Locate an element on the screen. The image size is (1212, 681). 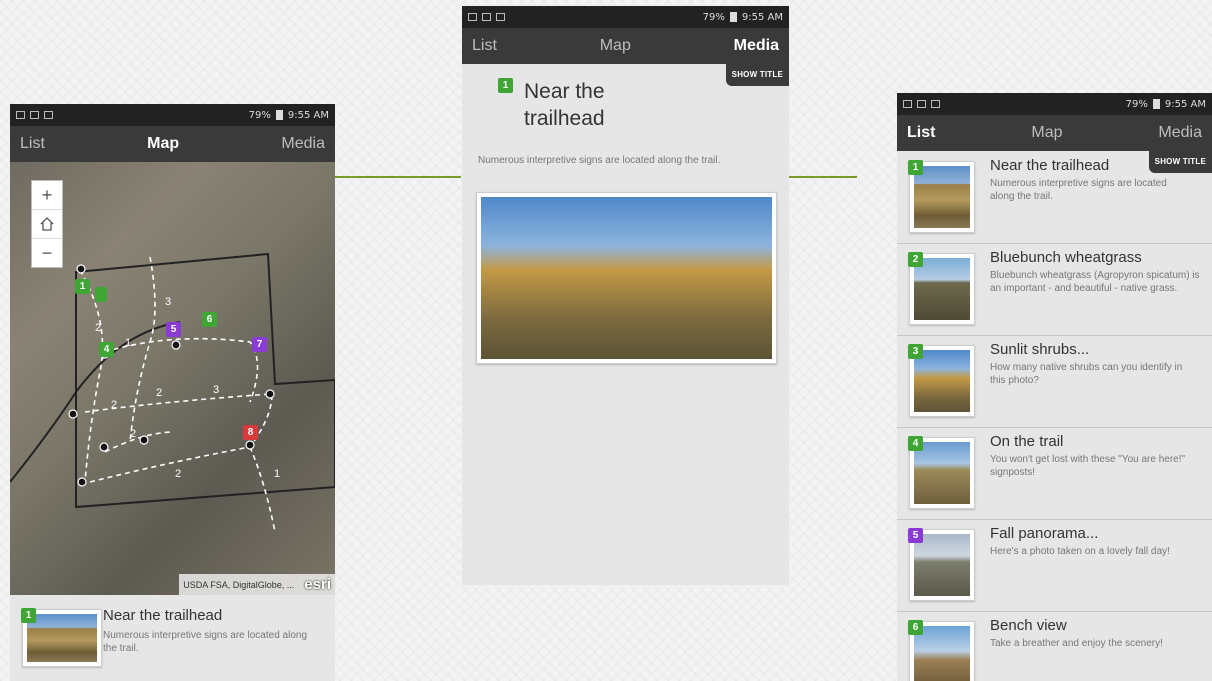
media-photo-image is located at coordinates (626, 278).